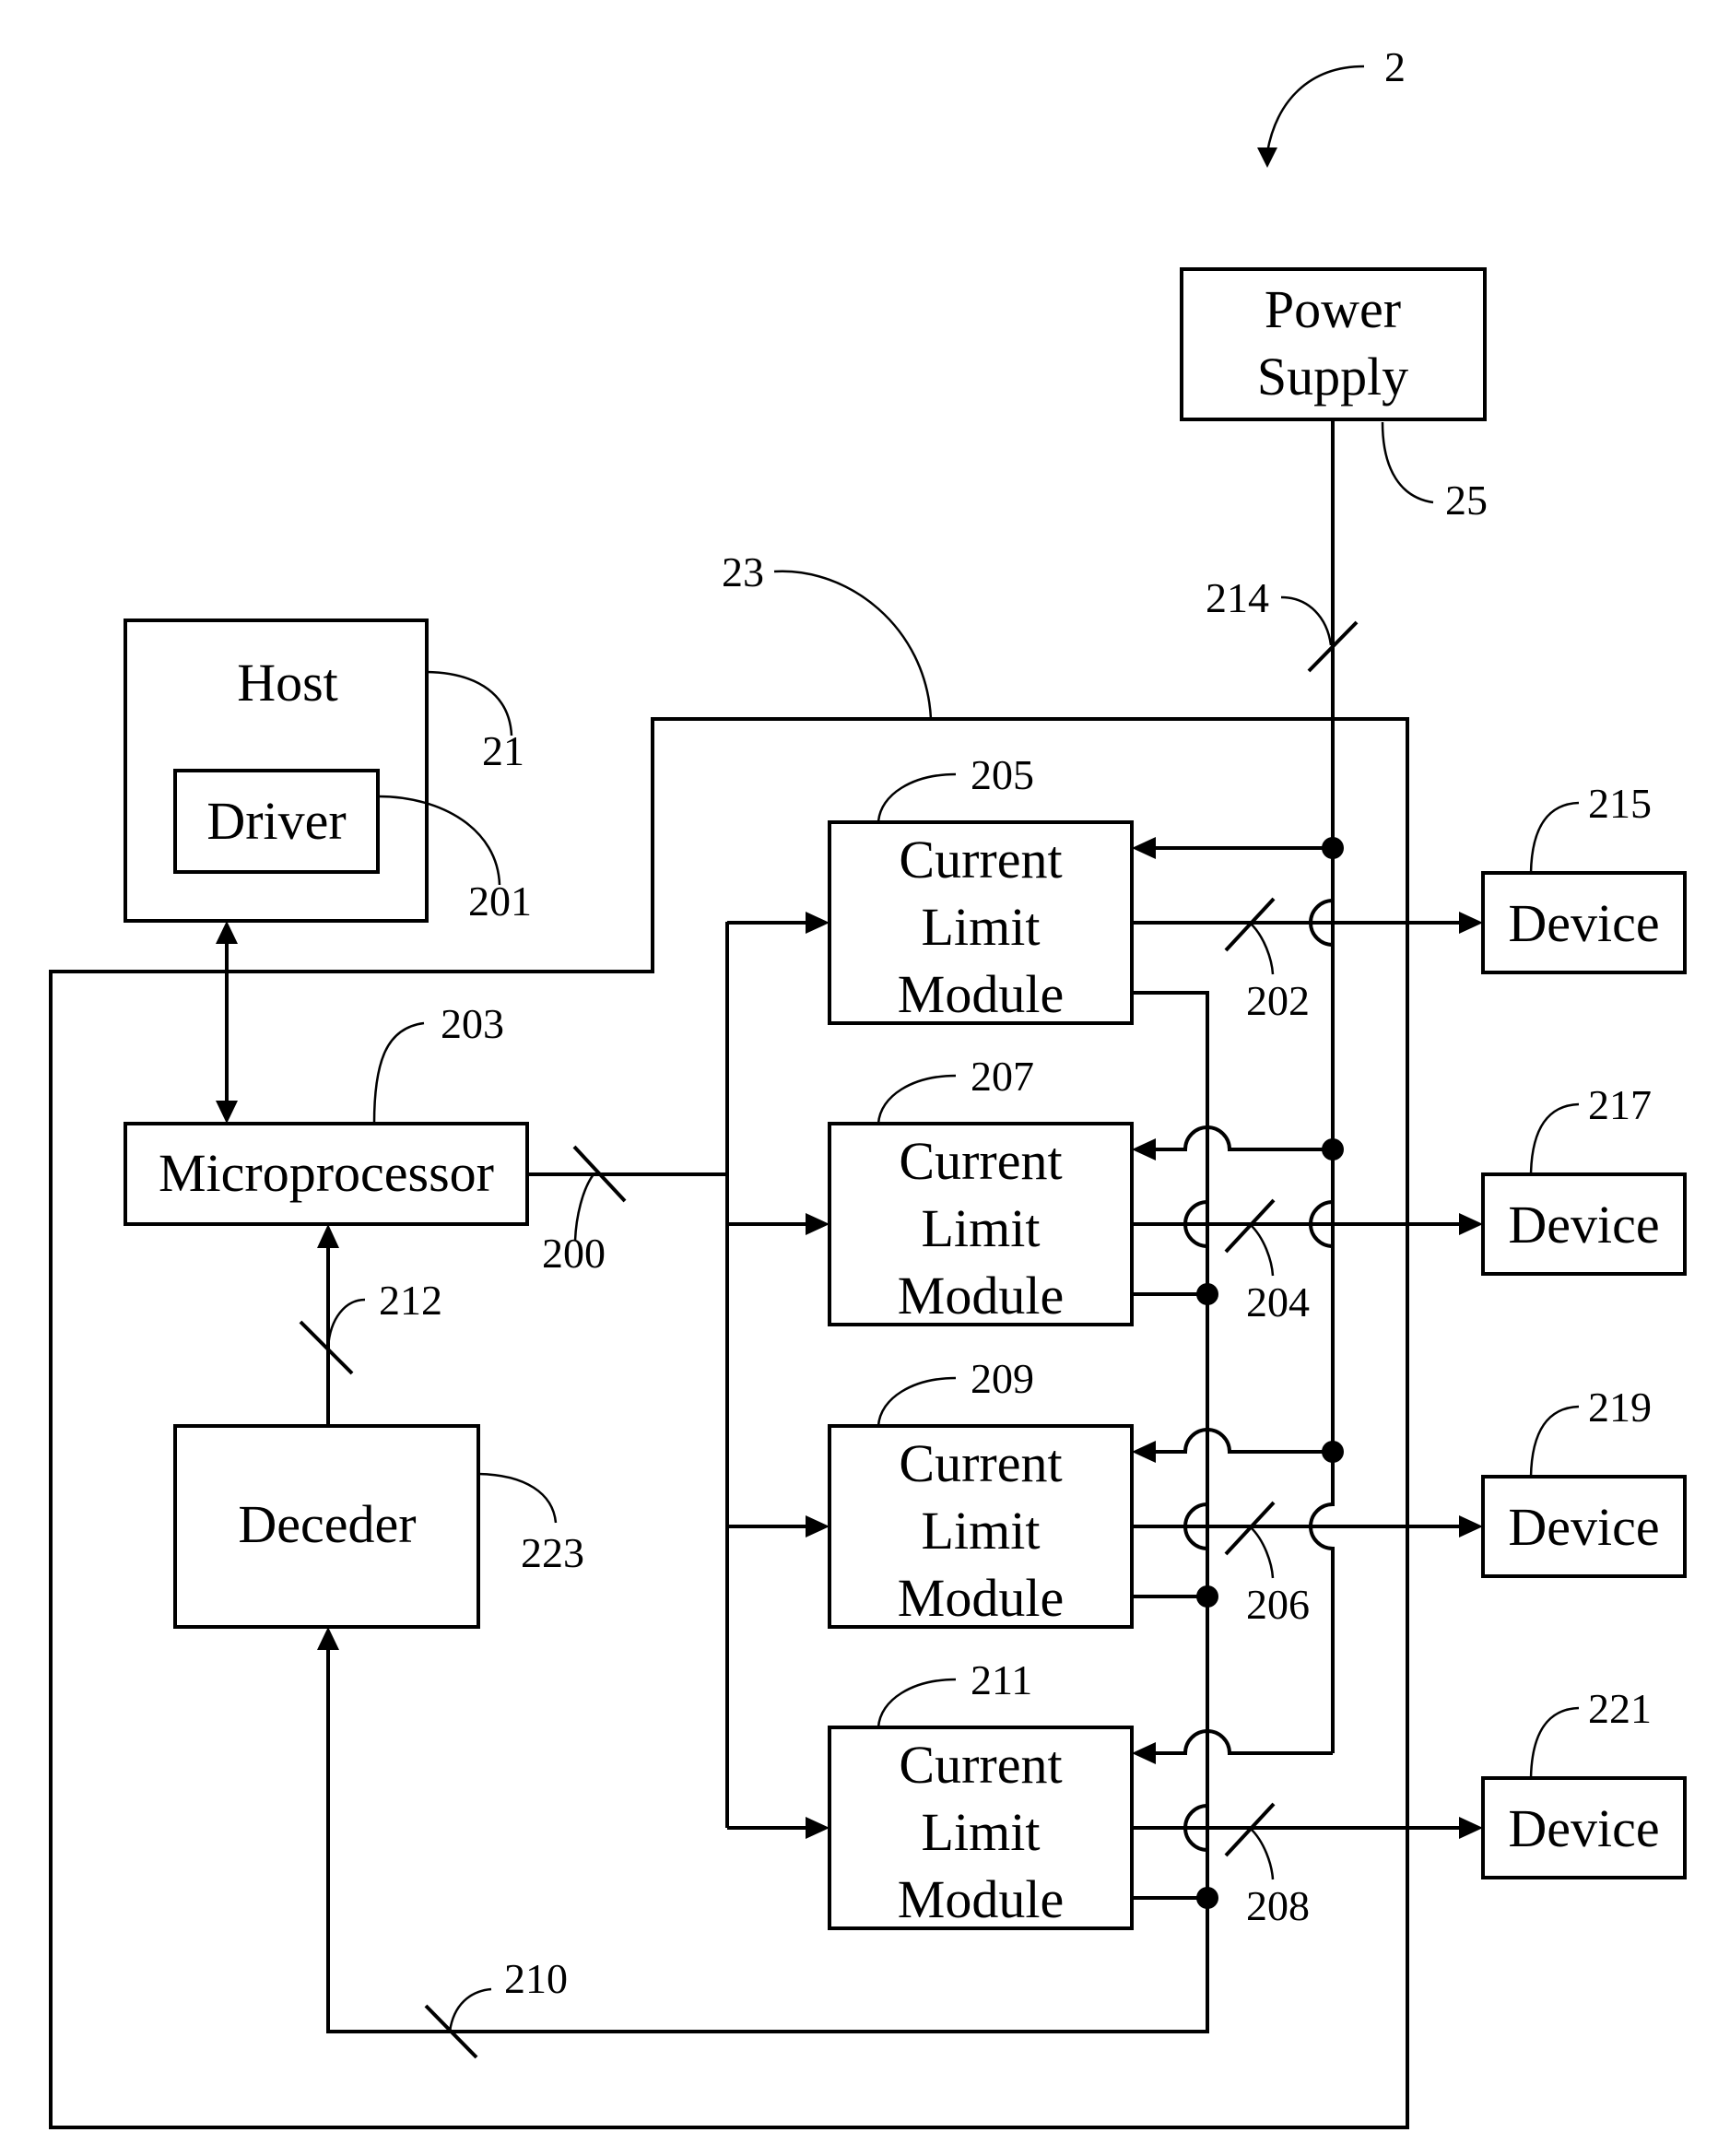  What do you see at coordinates (500, 901) in the screenshot?
I see `driver-ref: 201` at bounding box center [500, 901].